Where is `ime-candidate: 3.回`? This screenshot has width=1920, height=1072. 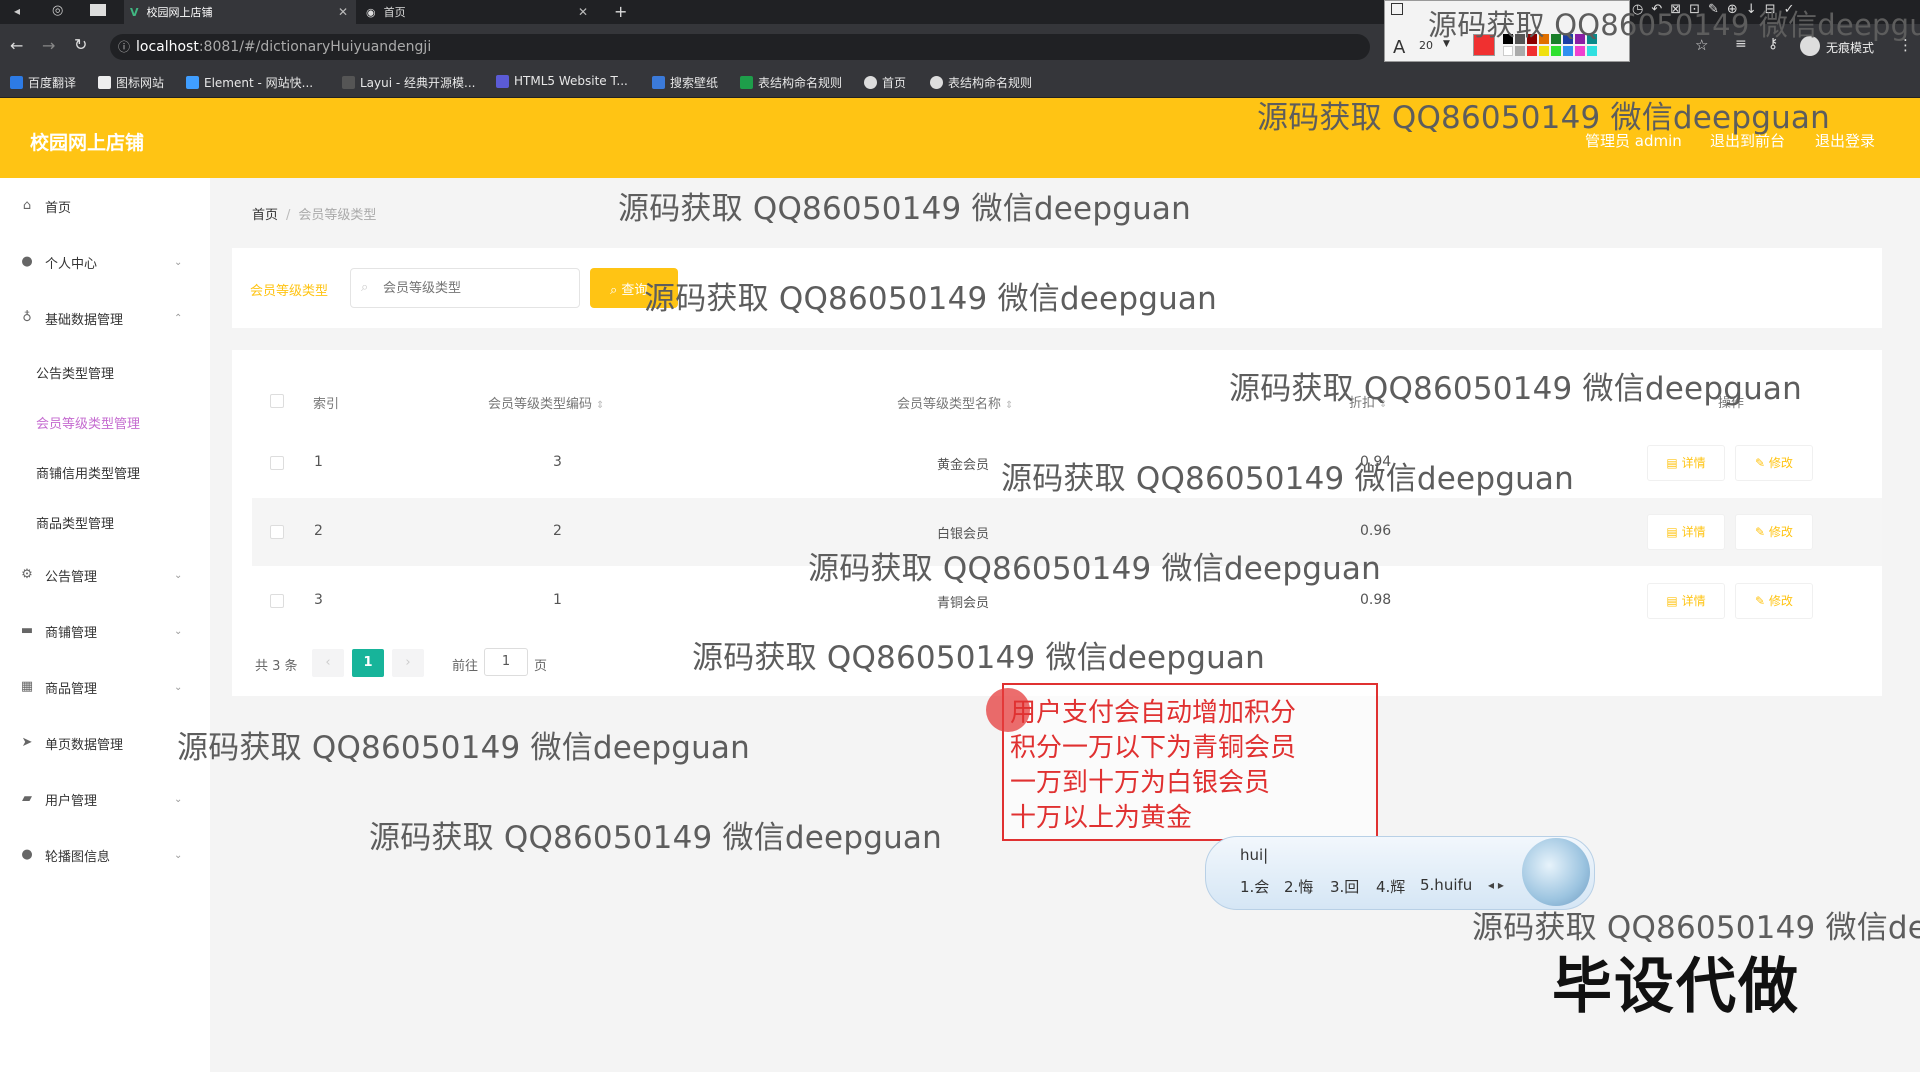
ime-candidate: 3.回 is located at coordinates (1344, 886).